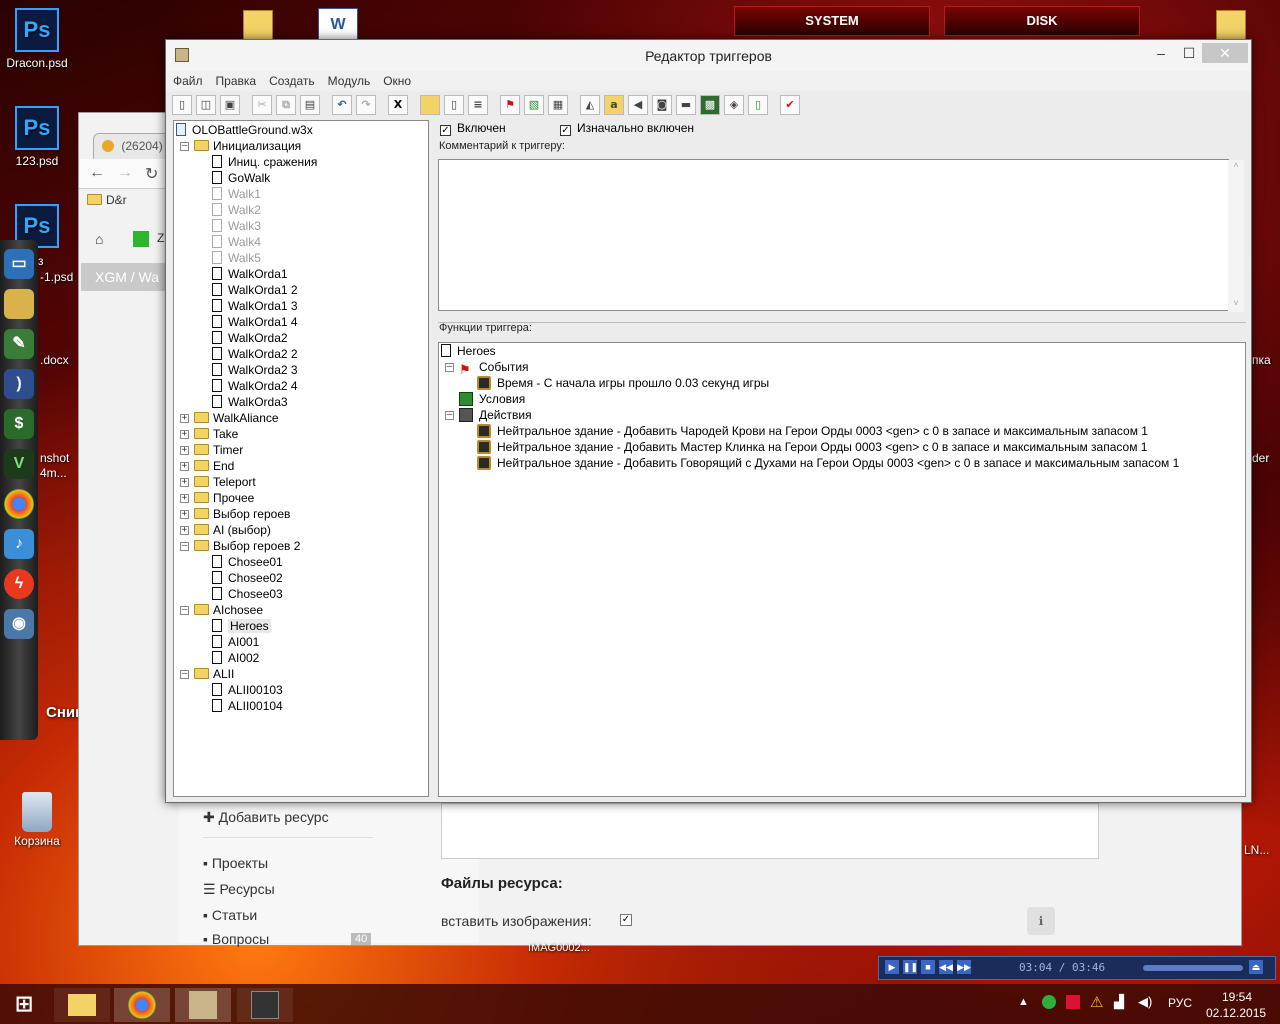 The height and width of the screenshot is (1024, 1280). I want to click on tree-trigger: Chosee03, so click(247, 594).